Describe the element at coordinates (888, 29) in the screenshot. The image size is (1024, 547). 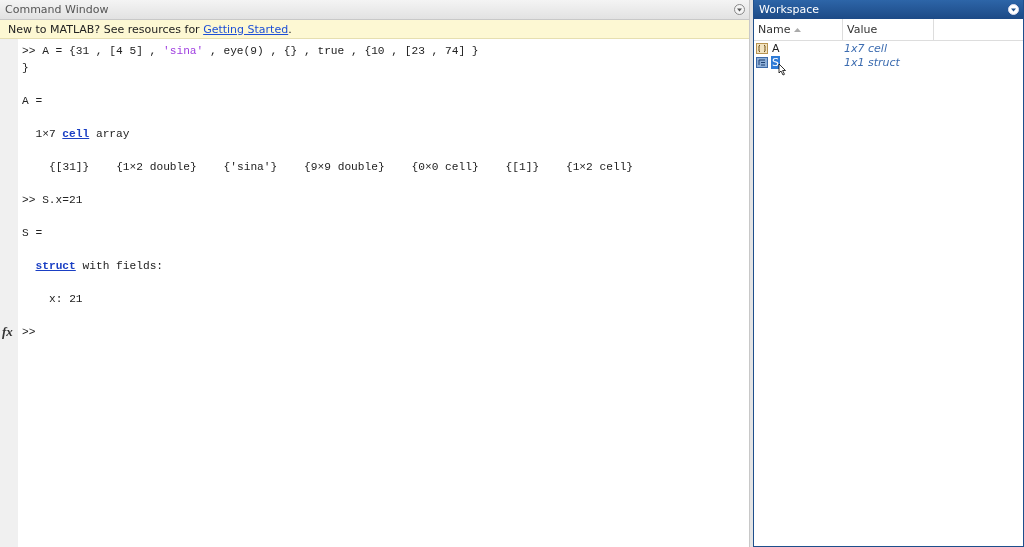
I see `column-header: Value` at that location.